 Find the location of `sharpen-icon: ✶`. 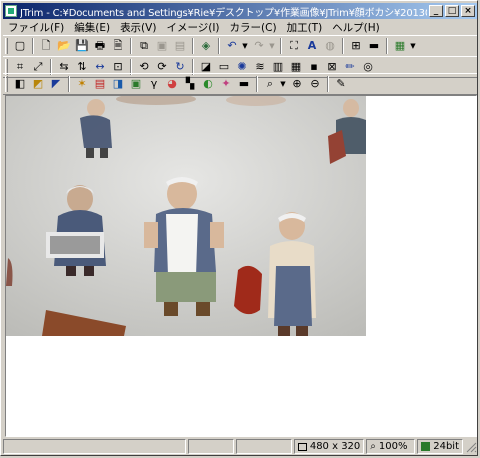

sharpen-icon: ✶ is located at coordinates (82, 84).